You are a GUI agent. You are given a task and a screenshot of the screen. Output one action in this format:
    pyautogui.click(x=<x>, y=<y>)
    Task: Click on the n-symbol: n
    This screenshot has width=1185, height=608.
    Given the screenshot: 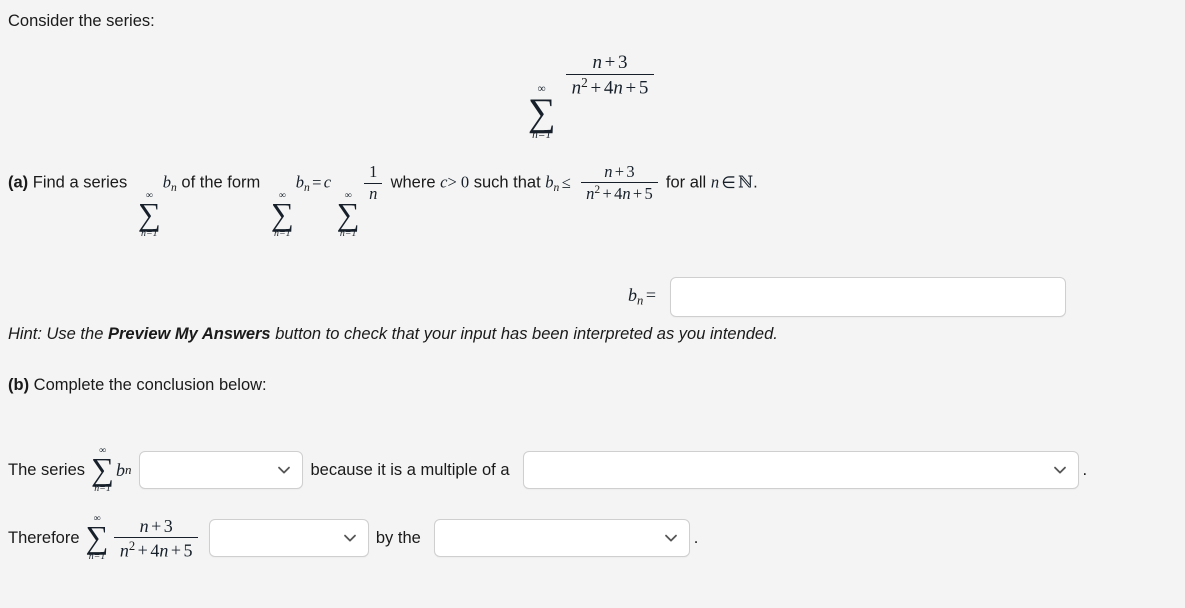 What is the action you would take?
    pyautogui.click(x=715, y=182)
    